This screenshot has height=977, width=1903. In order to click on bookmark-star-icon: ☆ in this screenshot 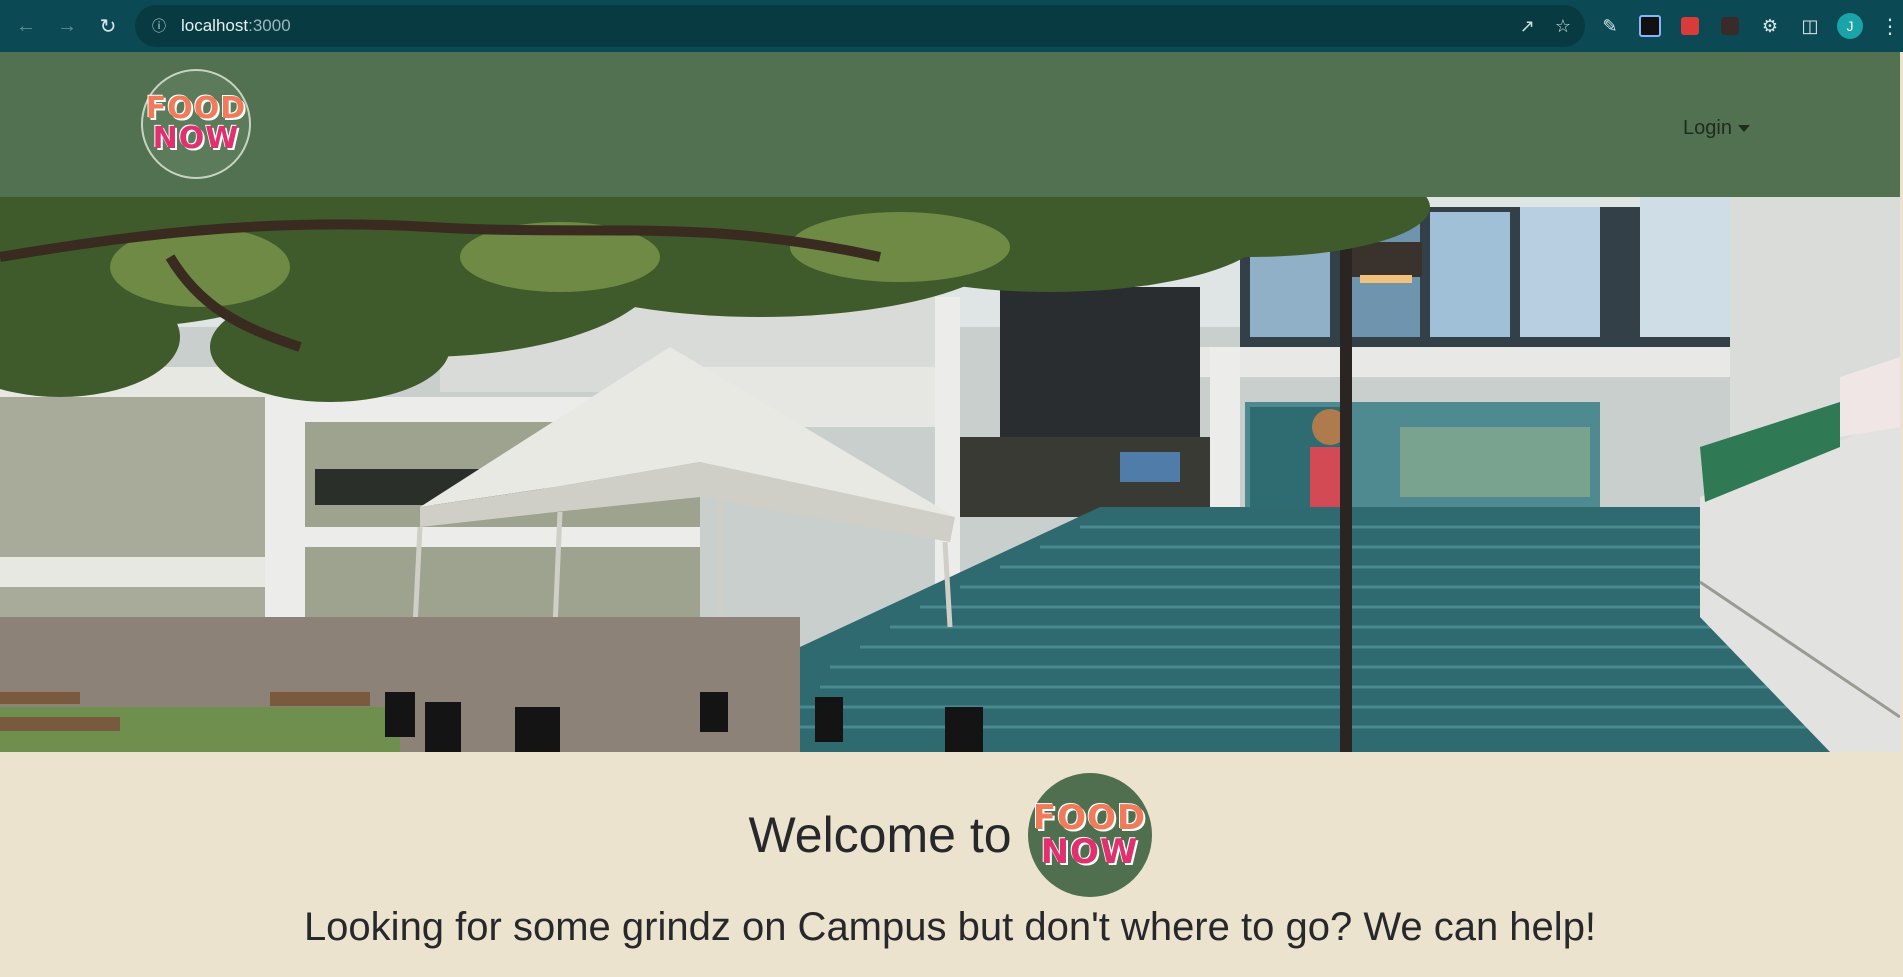, I will do `click(1563, 26)`.